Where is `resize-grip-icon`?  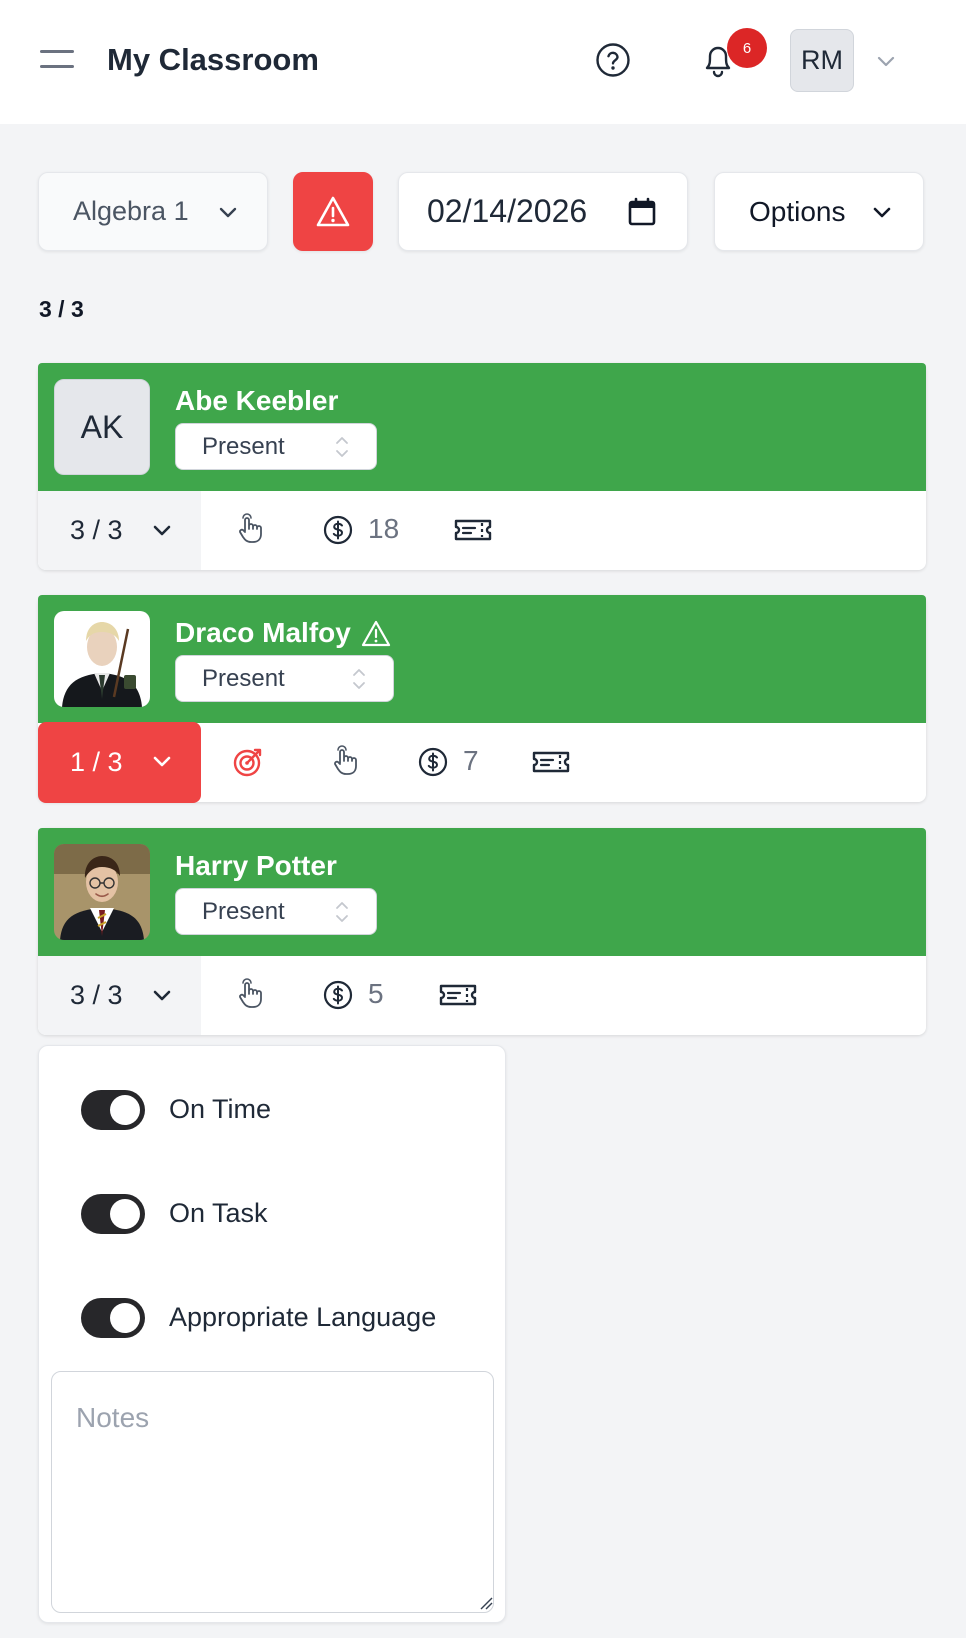
resize-grip-icon is located at coordinates (486, 1603).